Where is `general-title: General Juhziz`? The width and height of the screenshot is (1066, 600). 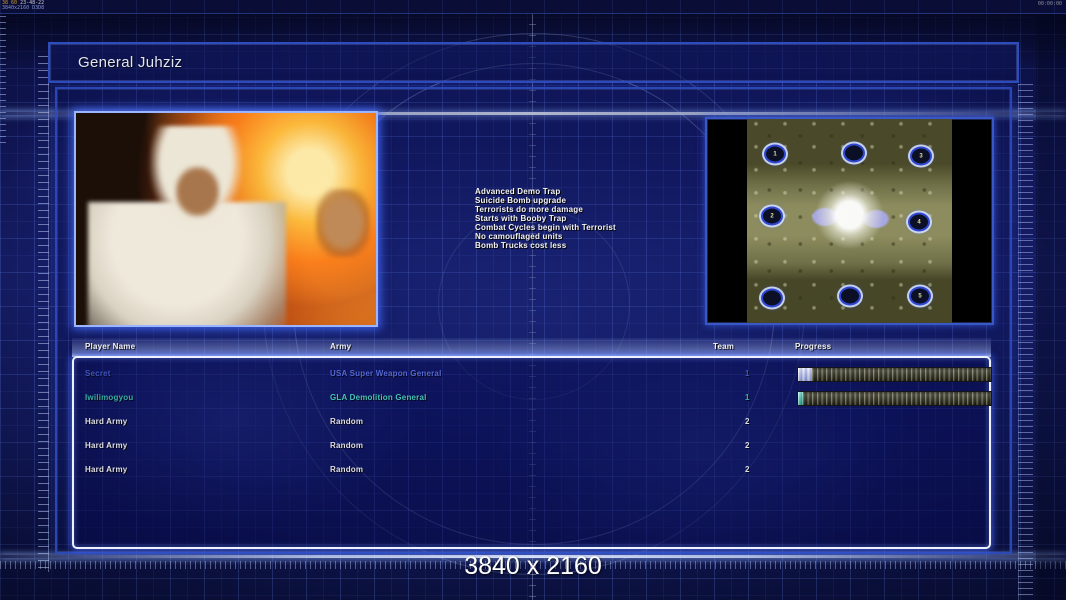 general-title: General Juhziz is located at coordinates (130, 62).